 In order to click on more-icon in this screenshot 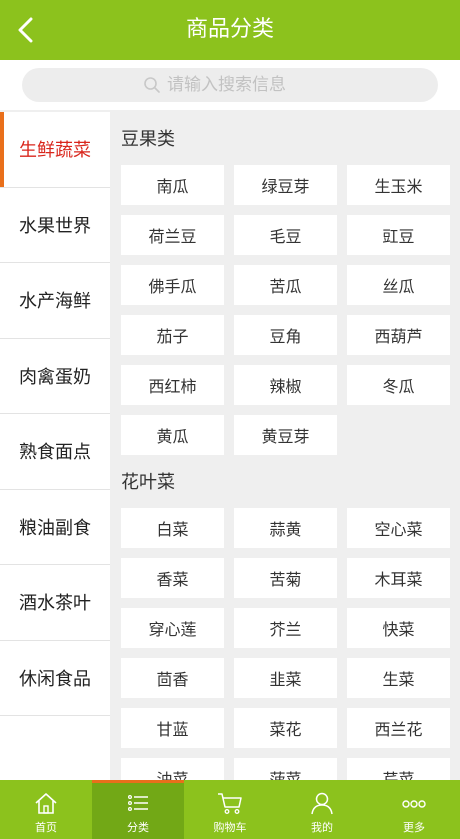, I will do `click(414, 803)`.